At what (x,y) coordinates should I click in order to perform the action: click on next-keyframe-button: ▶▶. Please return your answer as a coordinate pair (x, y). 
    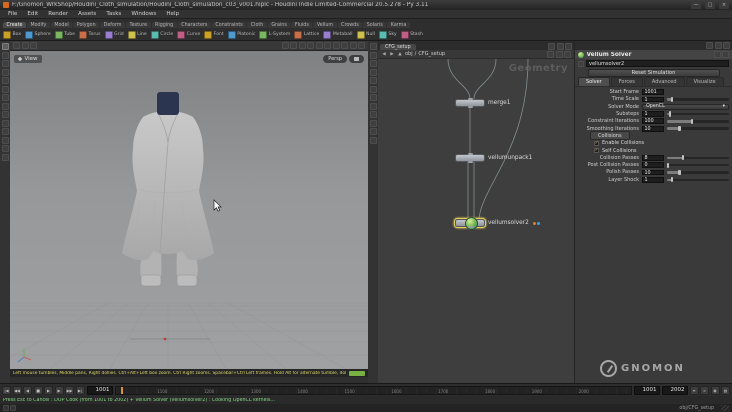
    Looking at the image, I should click on (69, 390).